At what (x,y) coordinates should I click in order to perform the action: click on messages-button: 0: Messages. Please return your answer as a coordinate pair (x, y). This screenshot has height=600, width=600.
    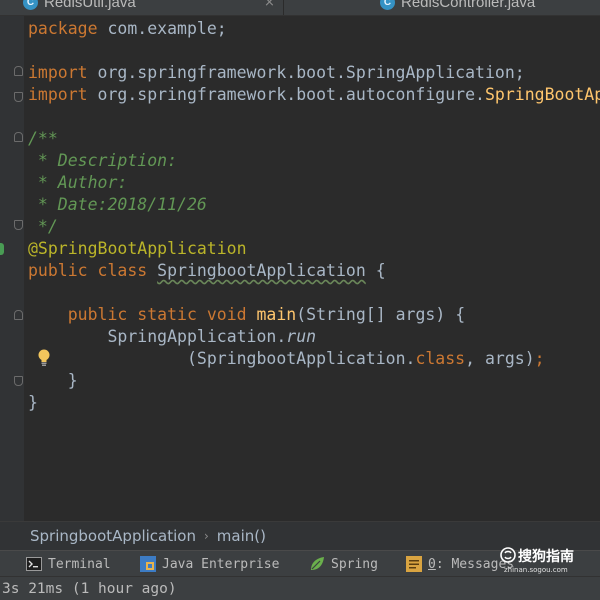
    Looking at the image, I should click on (460, 564).